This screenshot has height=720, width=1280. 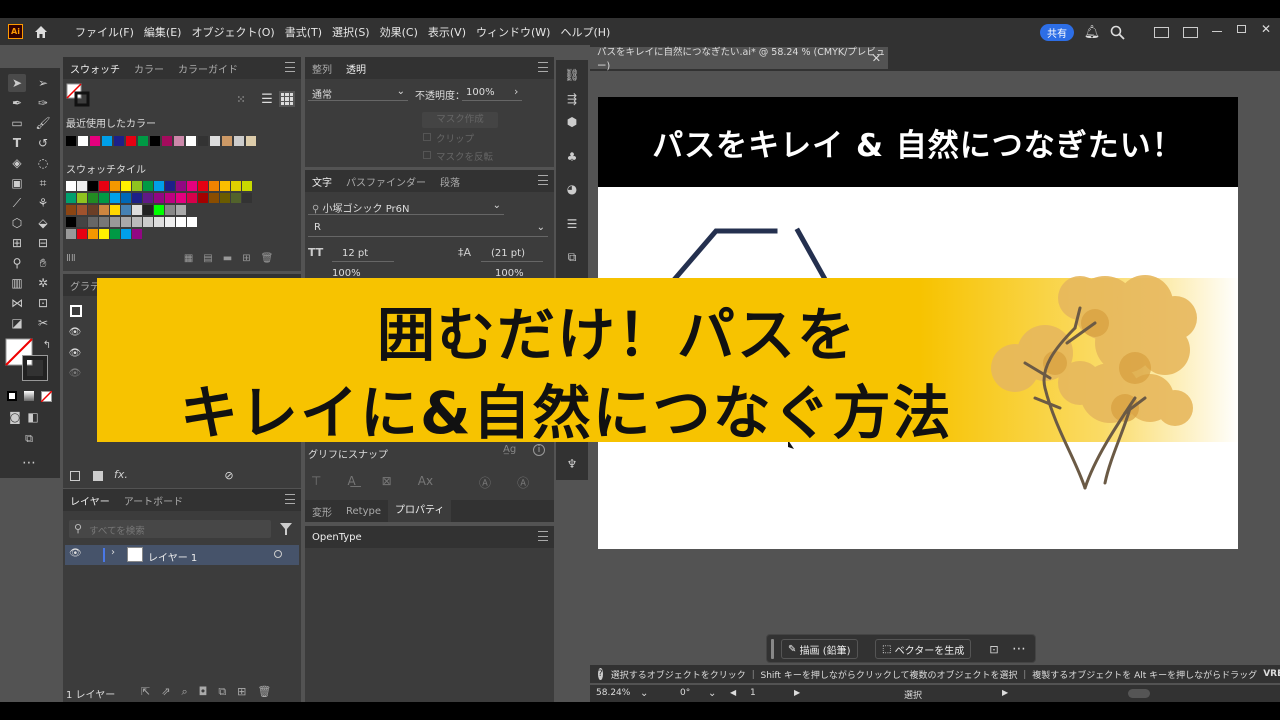 What do you see at coordinates (420, 511) in the screenshot?
I see `tab-properties: プロパティ` at bounding box center [420, 511].